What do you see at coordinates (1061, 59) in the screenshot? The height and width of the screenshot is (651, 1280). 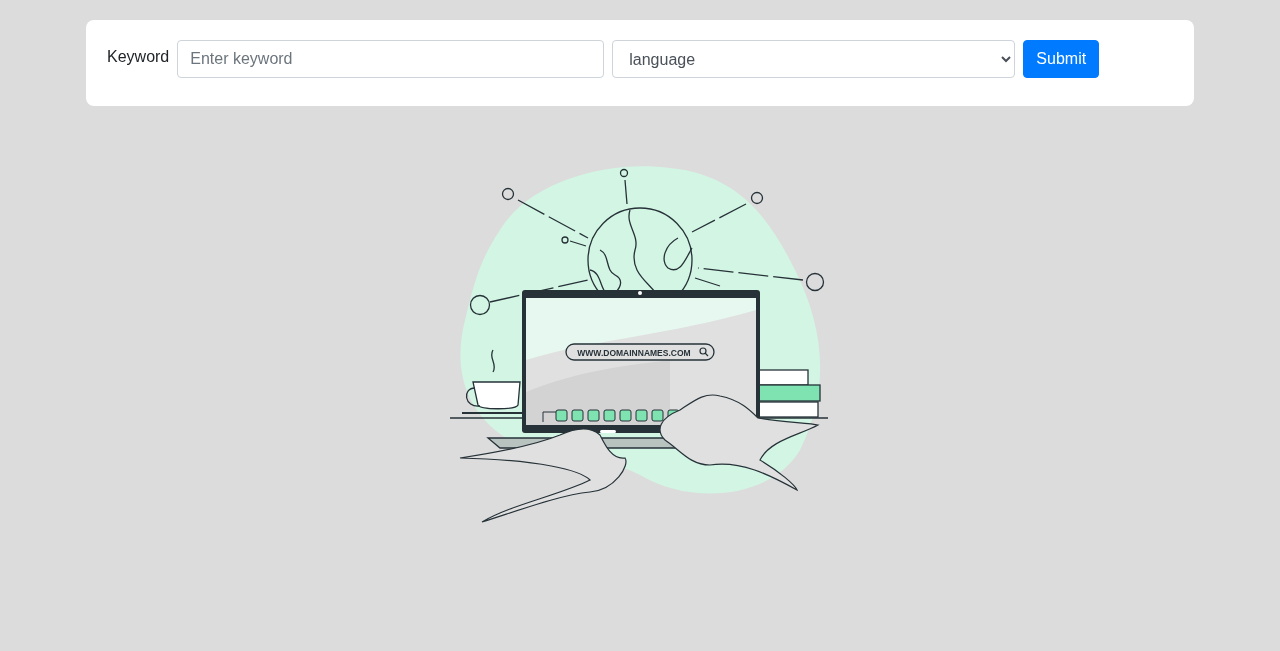 I see `submit-button: Submit` at bounding box center [1061, 59].